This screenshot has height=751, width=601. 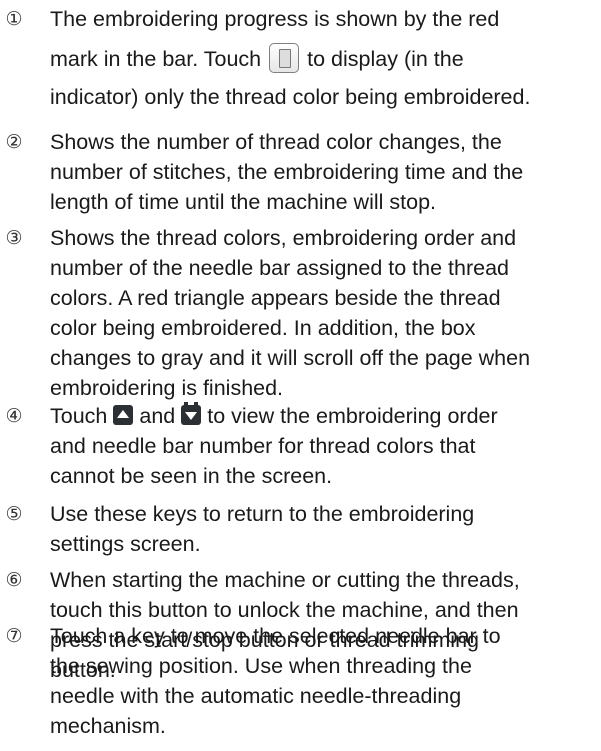 What do you see at coordinates (14, 514) in the screenshot?
I see `item-marker: ⑤` at bounding box center [14, 514].